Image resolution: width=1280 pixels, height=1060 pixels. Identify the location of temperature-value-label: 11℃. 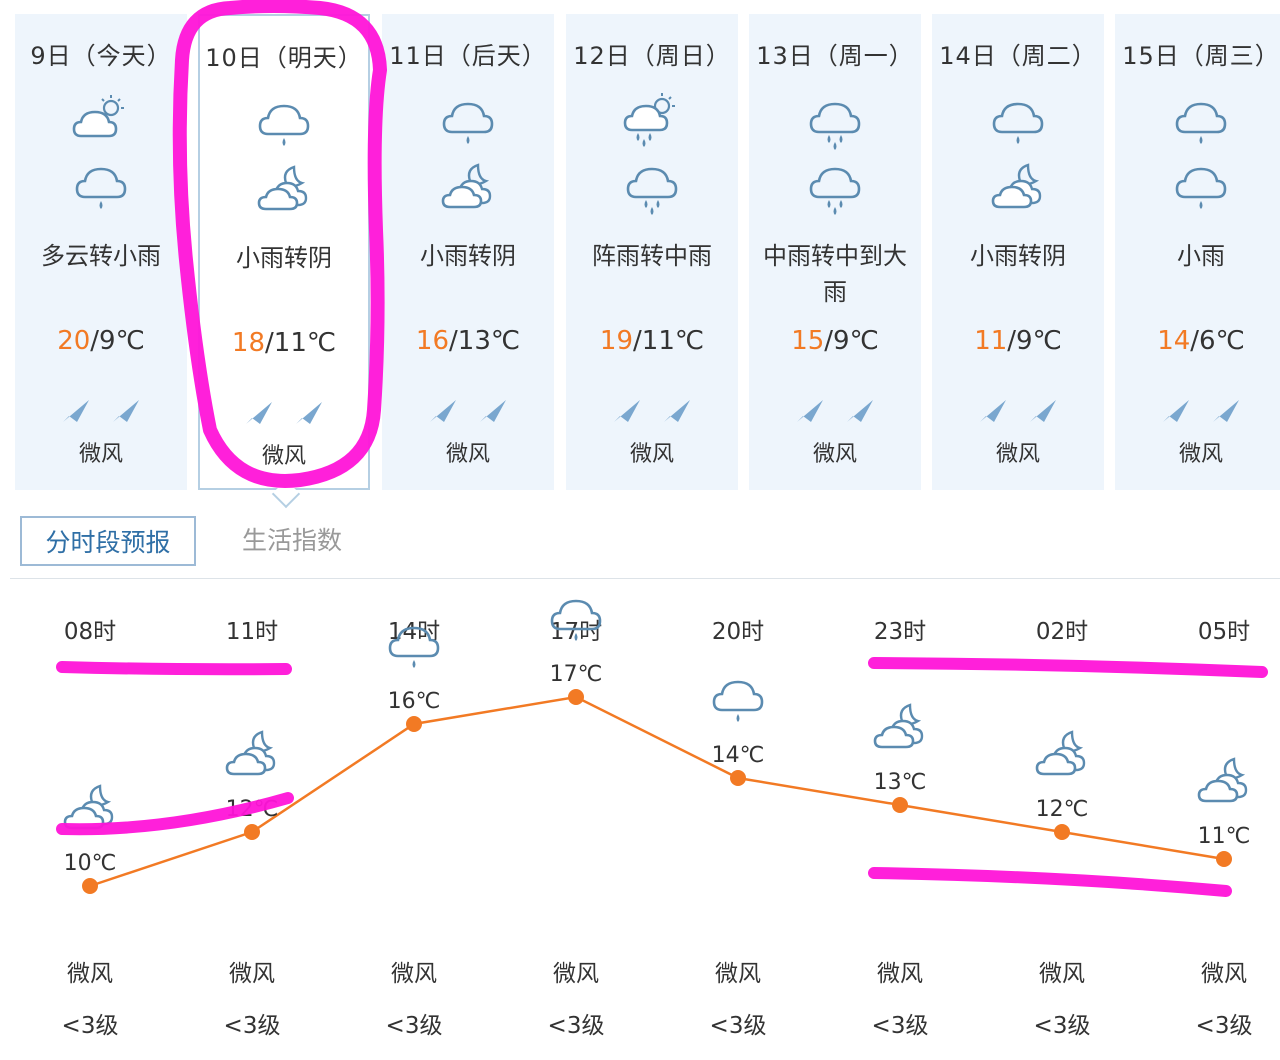
(1224, 836).